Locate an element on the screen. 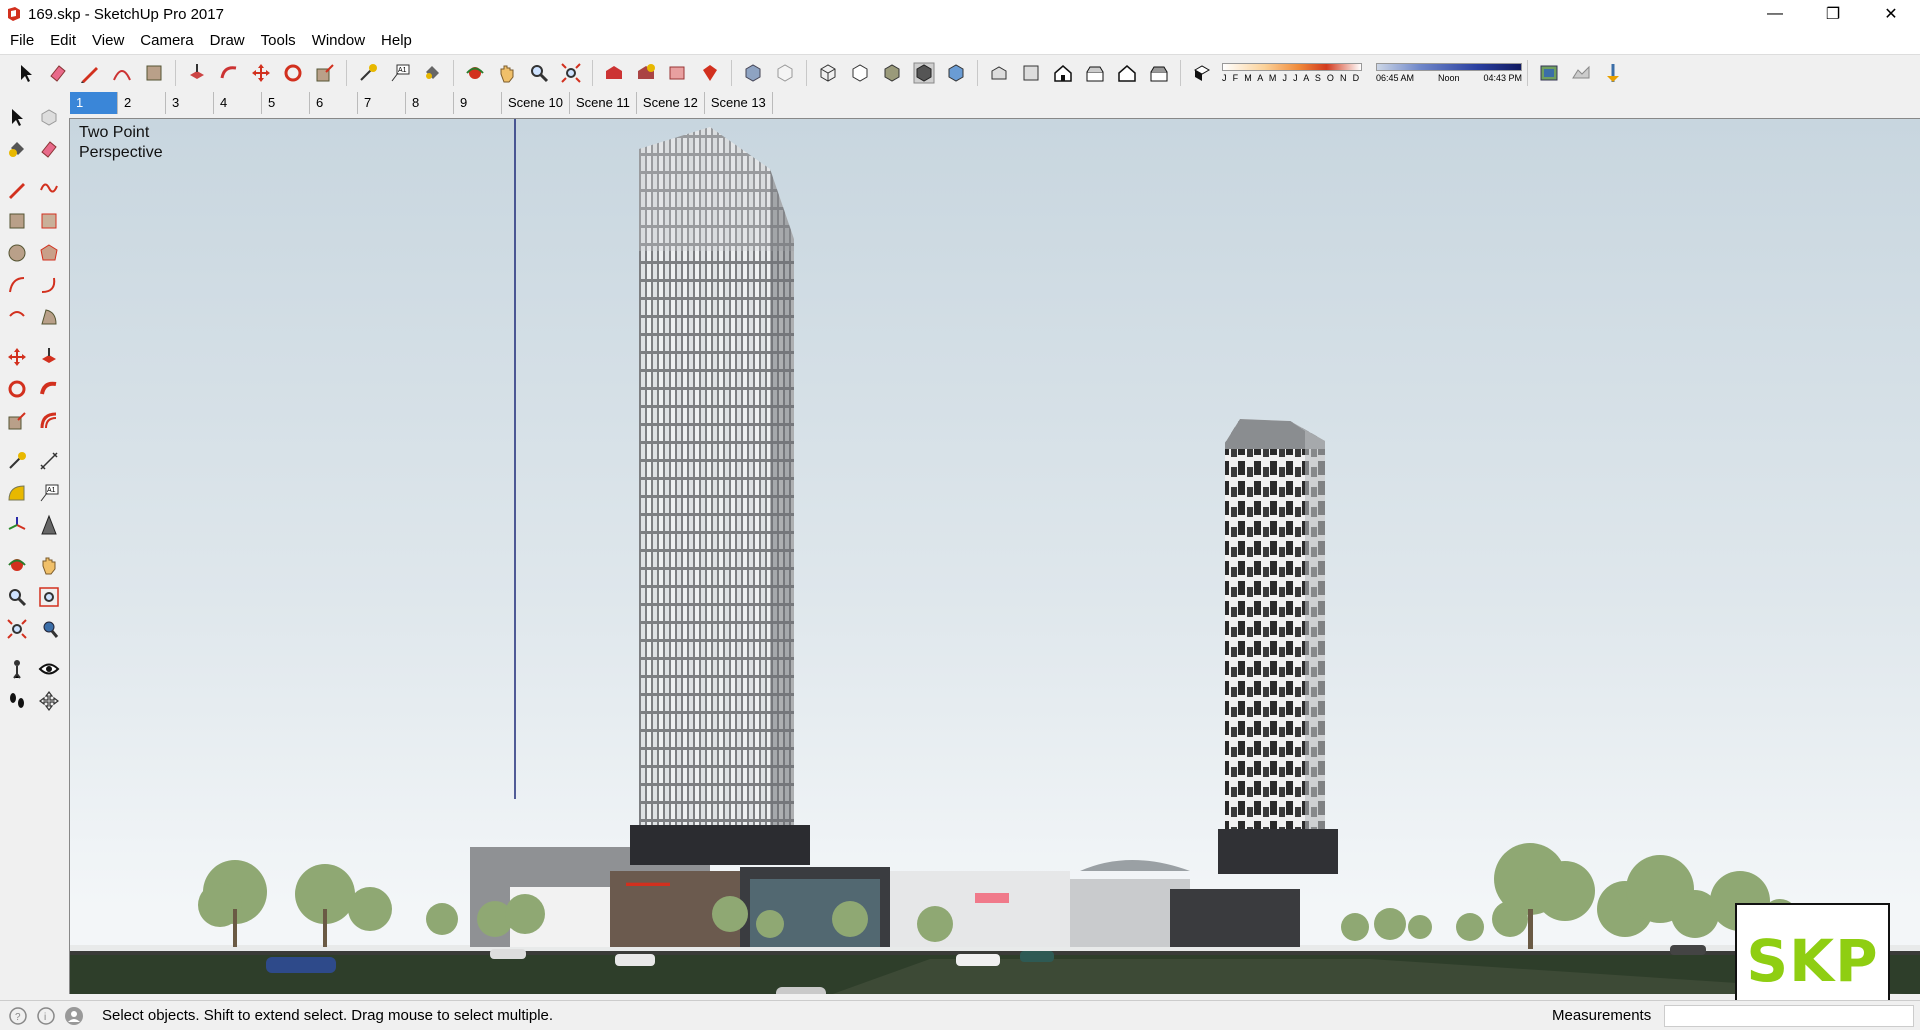 This screenshot has height=1030, width=1920. time-slider-track is located at coordinates (1449, 66).